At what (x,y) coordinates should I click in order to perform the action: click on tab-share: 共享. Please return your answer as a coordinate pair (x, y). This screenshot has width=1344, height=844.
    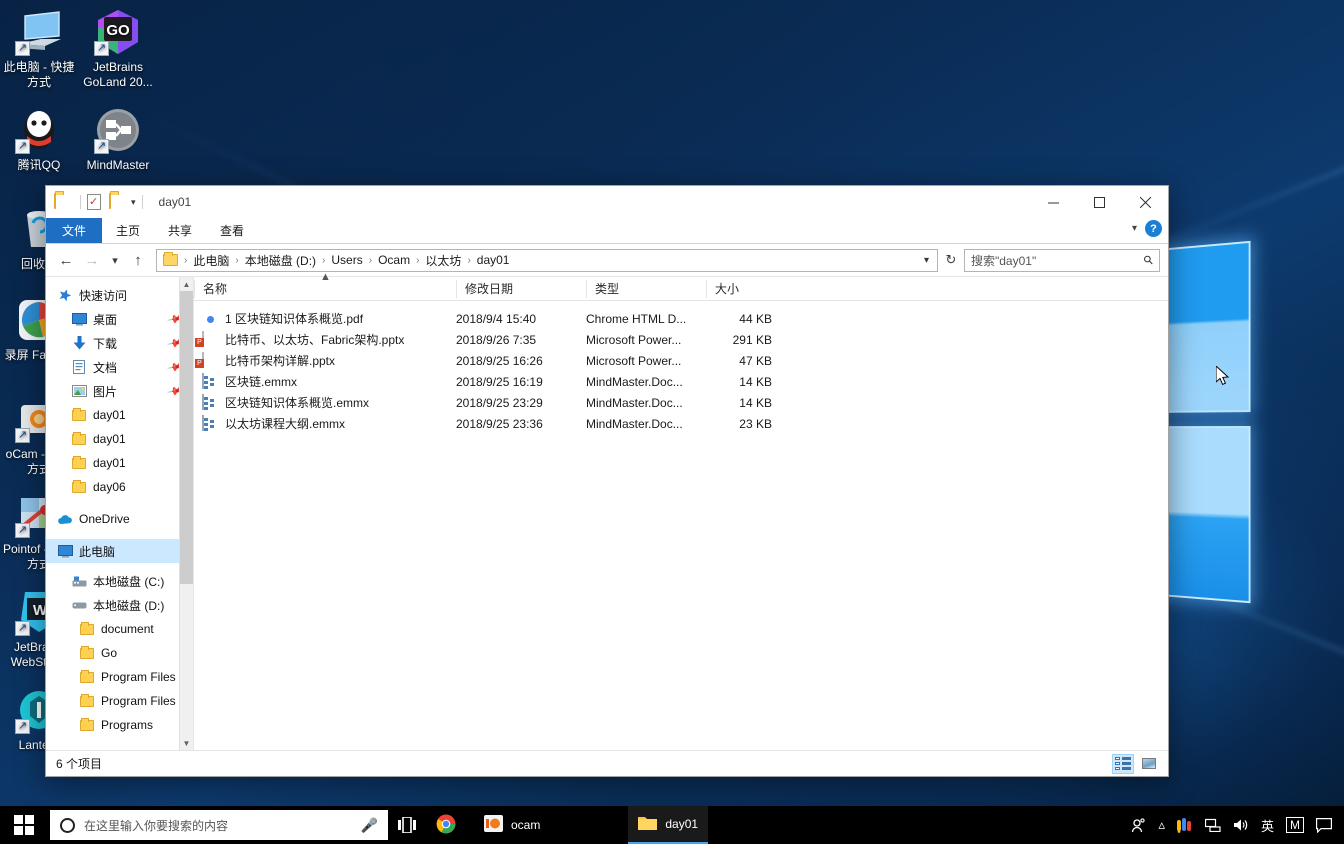
    Looking at the image, I should click on (180, 230).